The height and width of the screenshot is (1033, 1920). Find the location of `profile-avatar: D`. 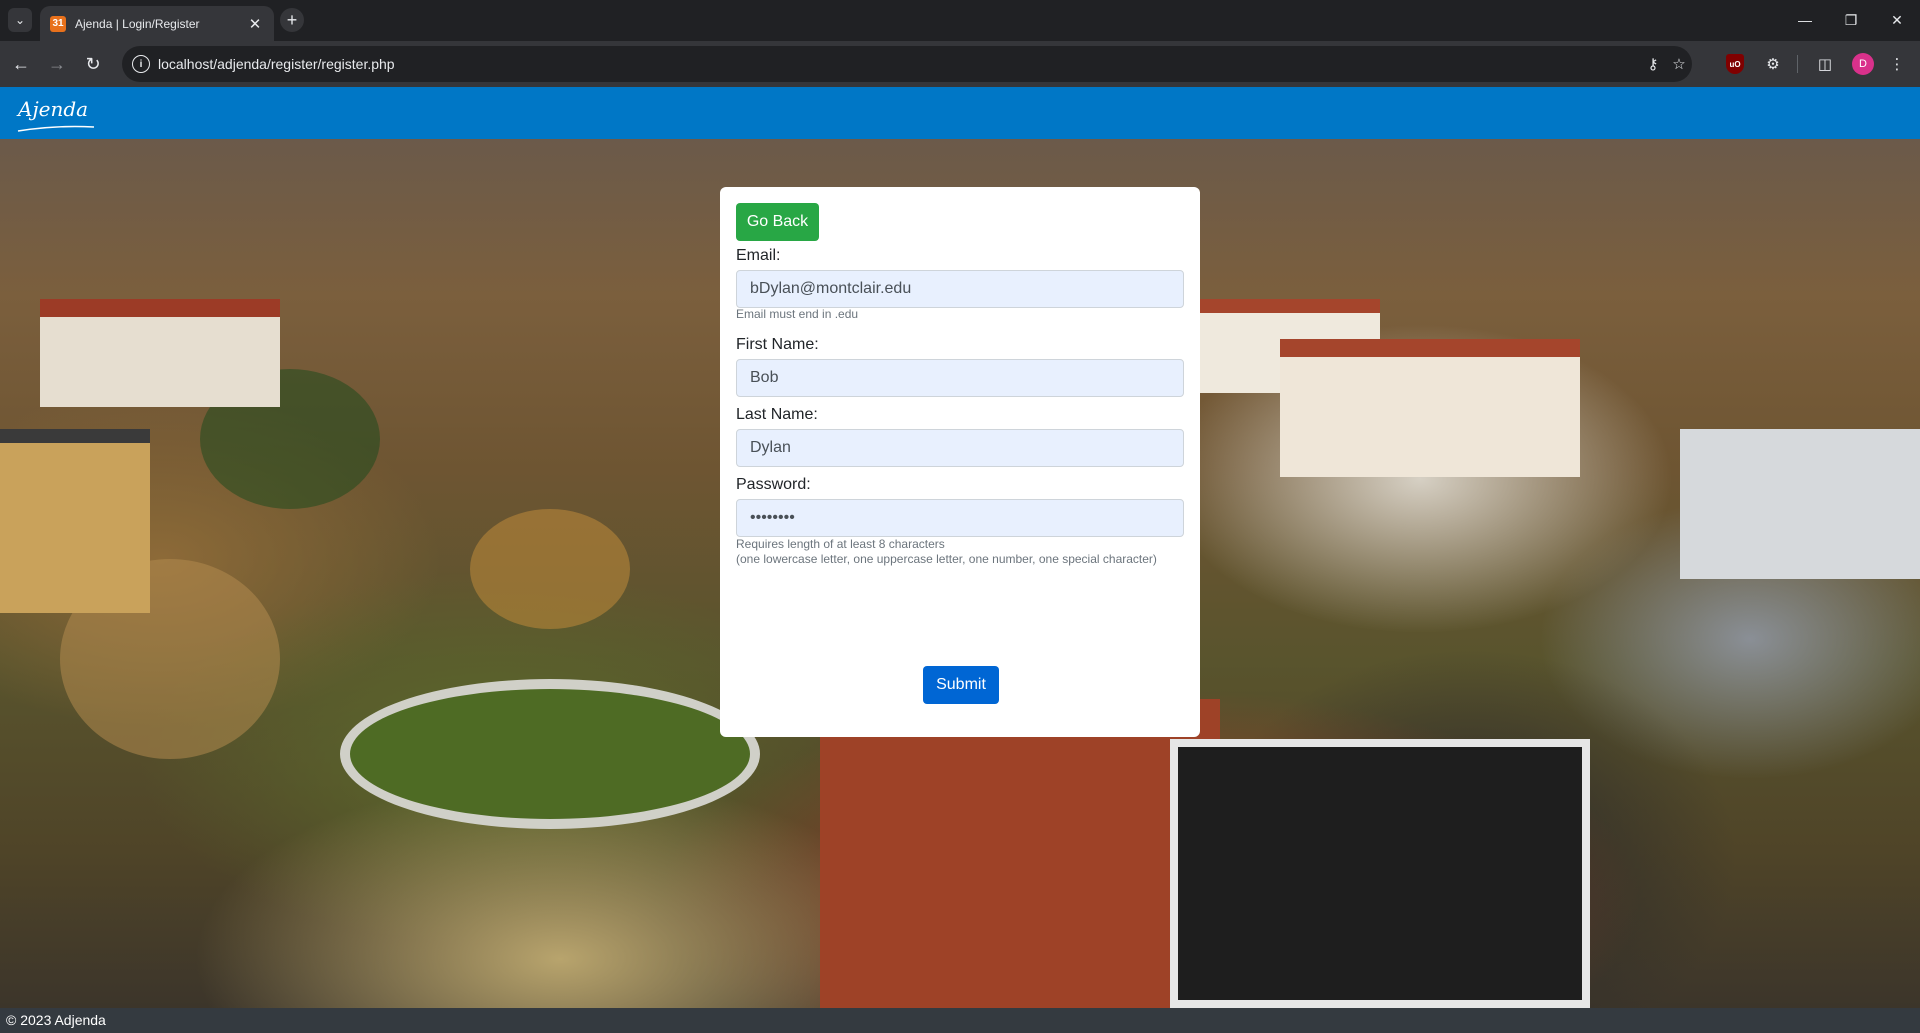

profile-avatar: D is located at coordinates (1863, 64).